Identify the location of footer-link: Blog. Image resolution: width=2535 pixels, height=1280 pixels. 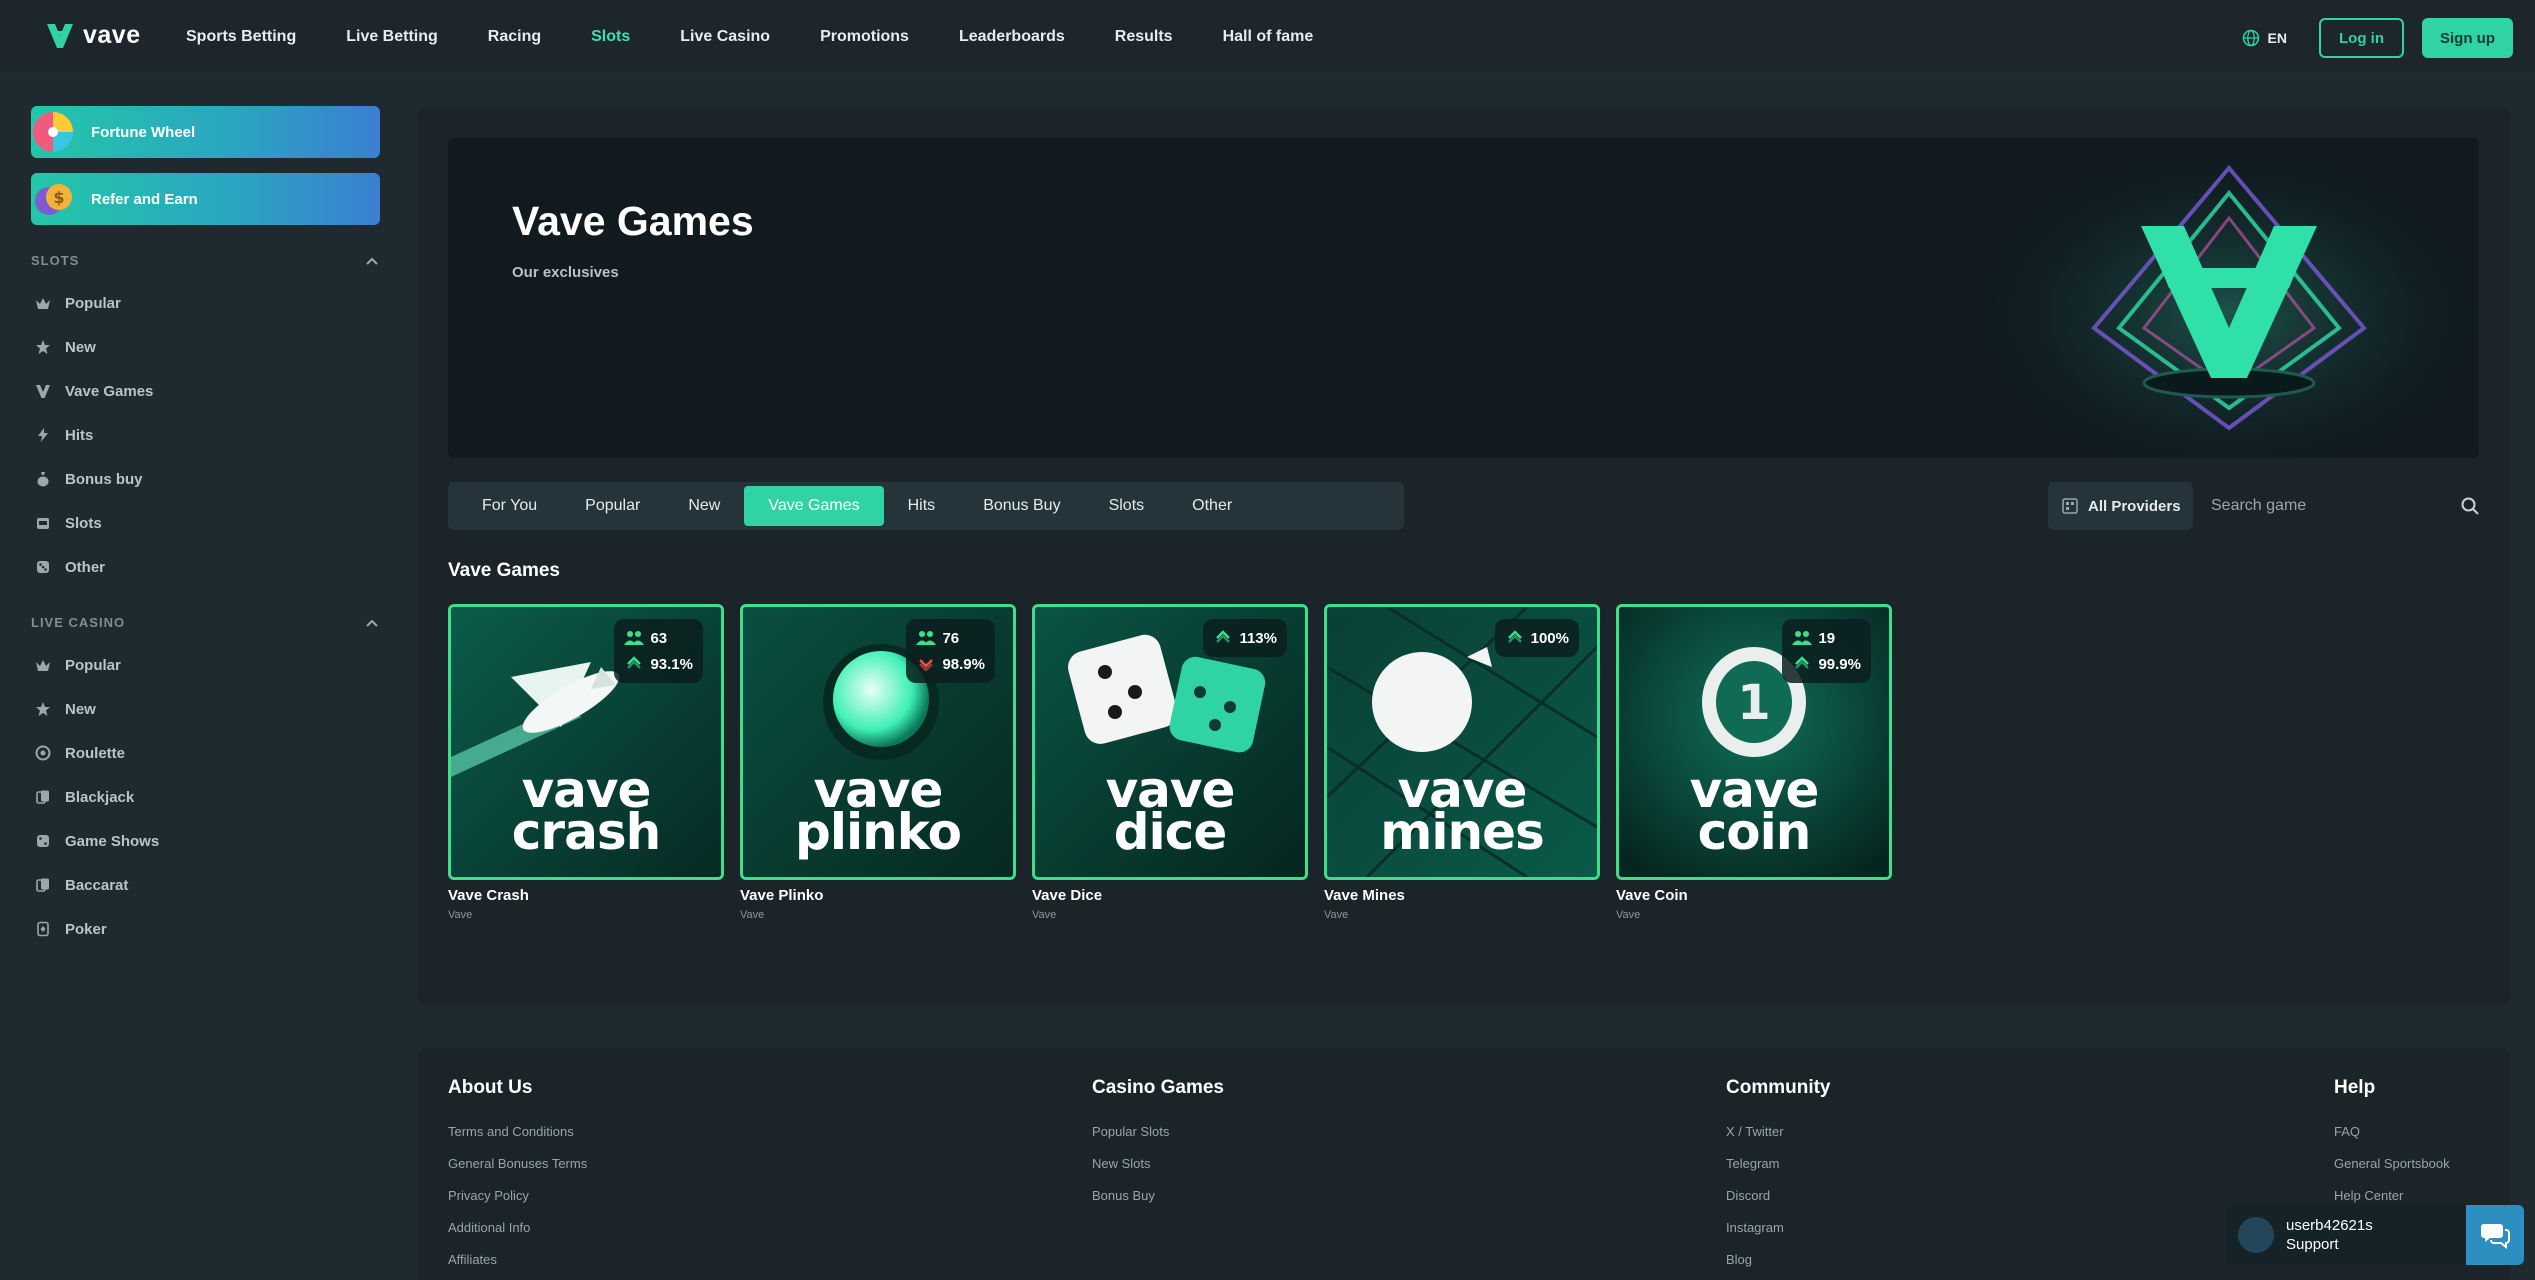
(1778, 1264).